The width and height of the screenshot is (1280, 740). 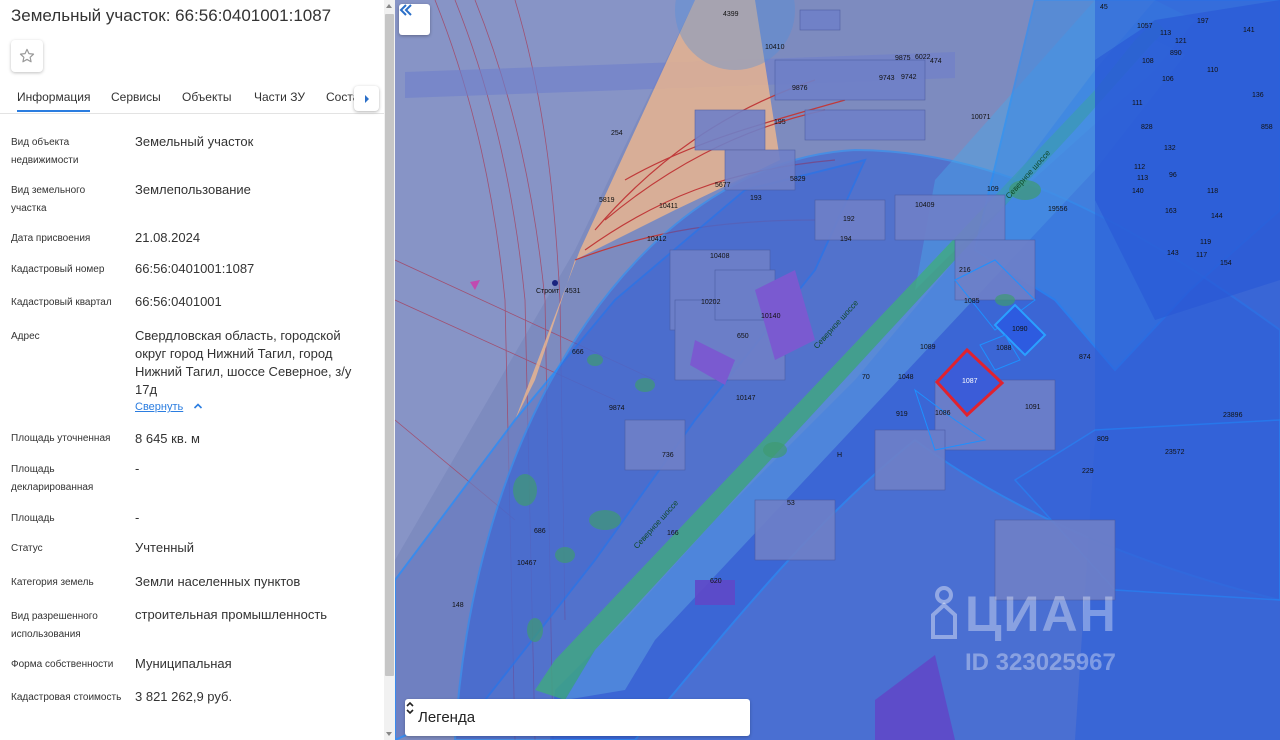 What do you see at coordinates (720, 256) in the screenshot?
I see `map-label: 10408` at bounding box center [720, 256].